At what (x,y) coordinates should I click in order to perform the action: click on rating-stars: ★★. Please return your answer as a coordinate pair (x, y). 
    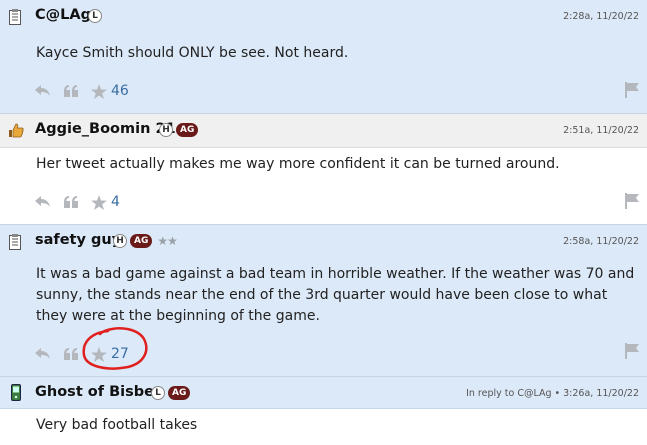
    Looking at the image, I should click on (167, 241).